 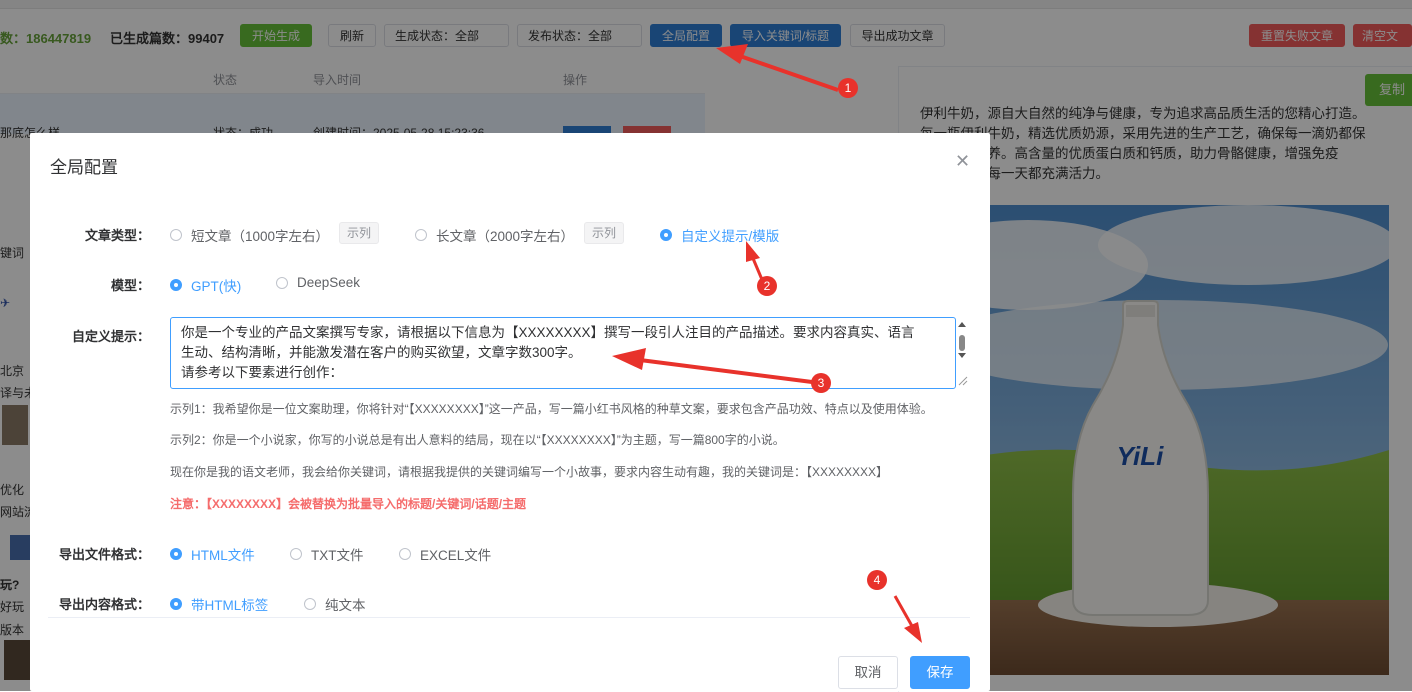 I want to click on save-button: 保存, so click(x=940, y=672).